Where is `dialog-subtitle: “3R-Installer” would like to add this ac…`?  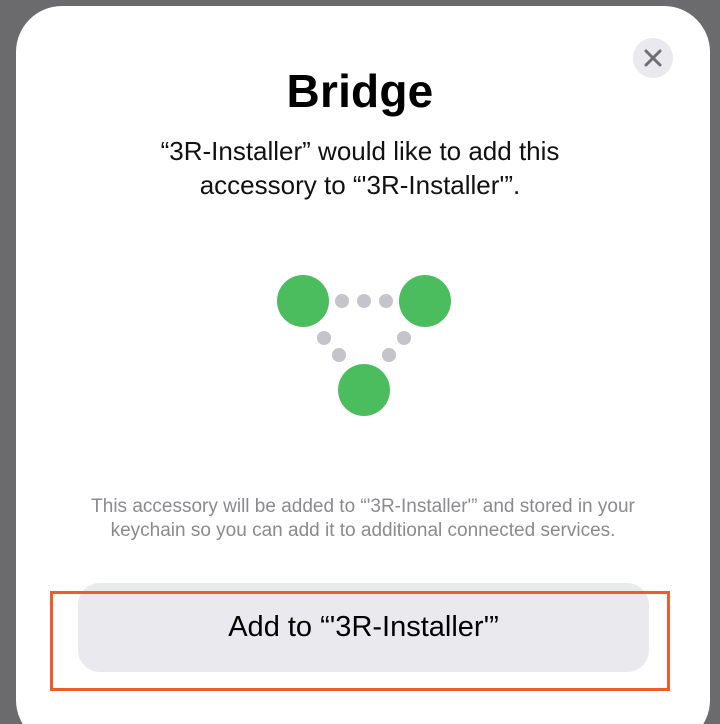
dialog-subtitle: “3R-Installer” would like to add this ac… is located at coordinates (360, 168).